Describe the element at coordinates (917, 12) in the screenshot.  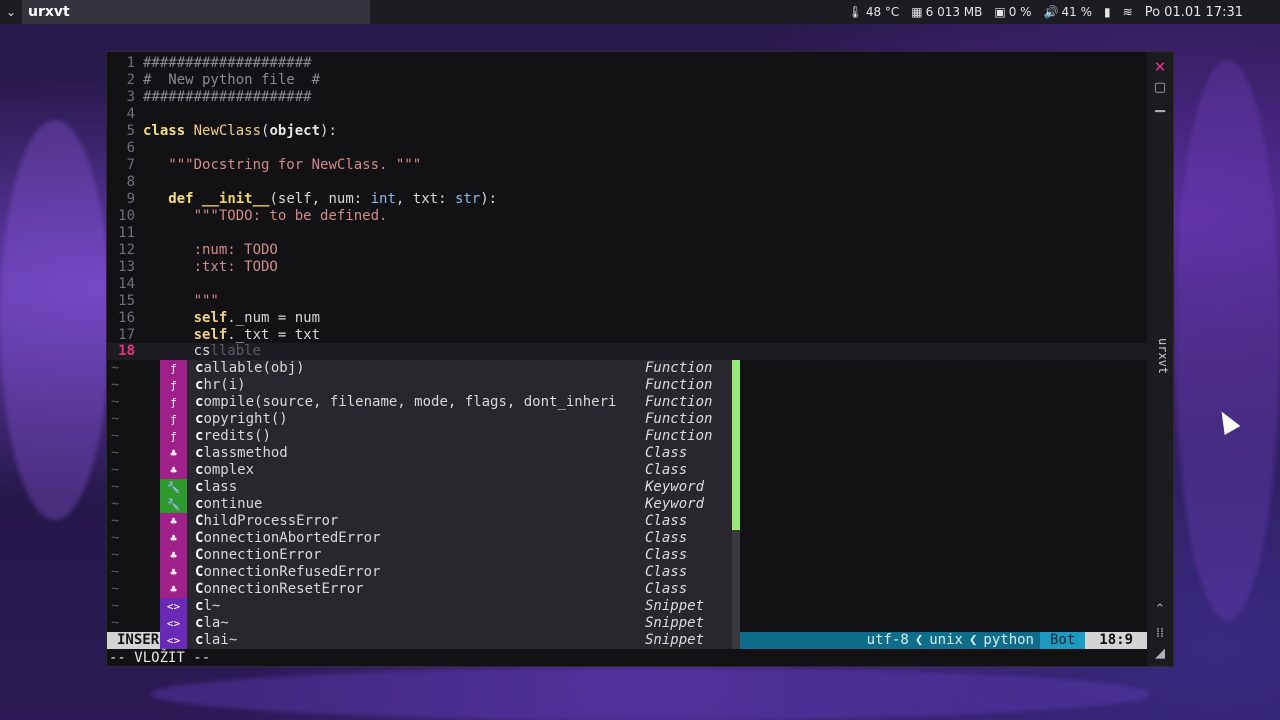
I see `memory-icon: ▦` at that location.